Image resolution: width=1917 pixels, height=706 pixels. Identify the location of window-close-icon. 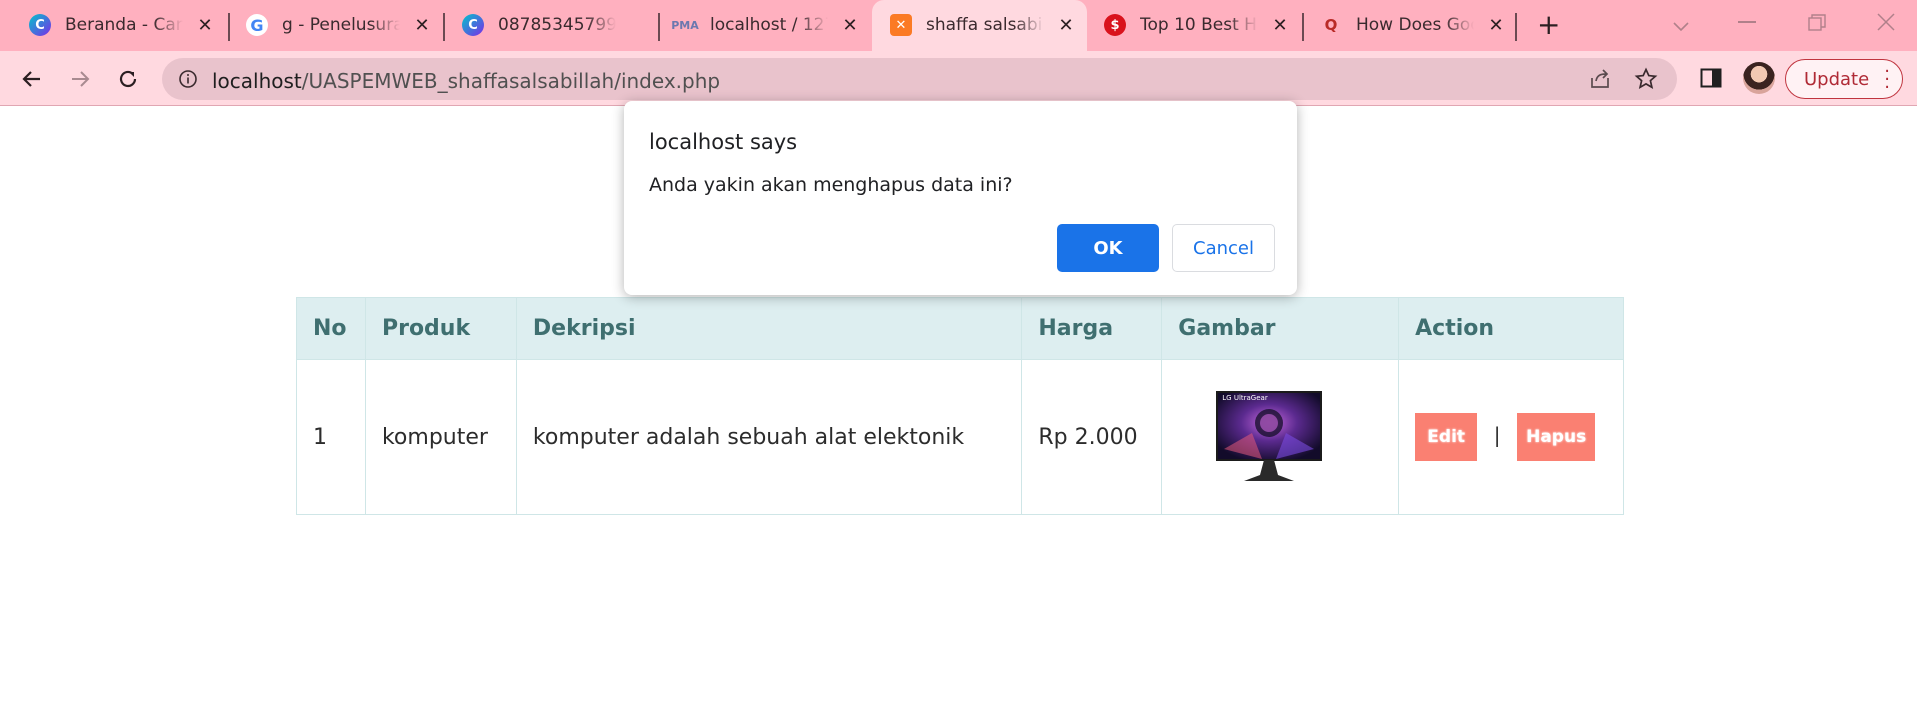
(1886, 22).